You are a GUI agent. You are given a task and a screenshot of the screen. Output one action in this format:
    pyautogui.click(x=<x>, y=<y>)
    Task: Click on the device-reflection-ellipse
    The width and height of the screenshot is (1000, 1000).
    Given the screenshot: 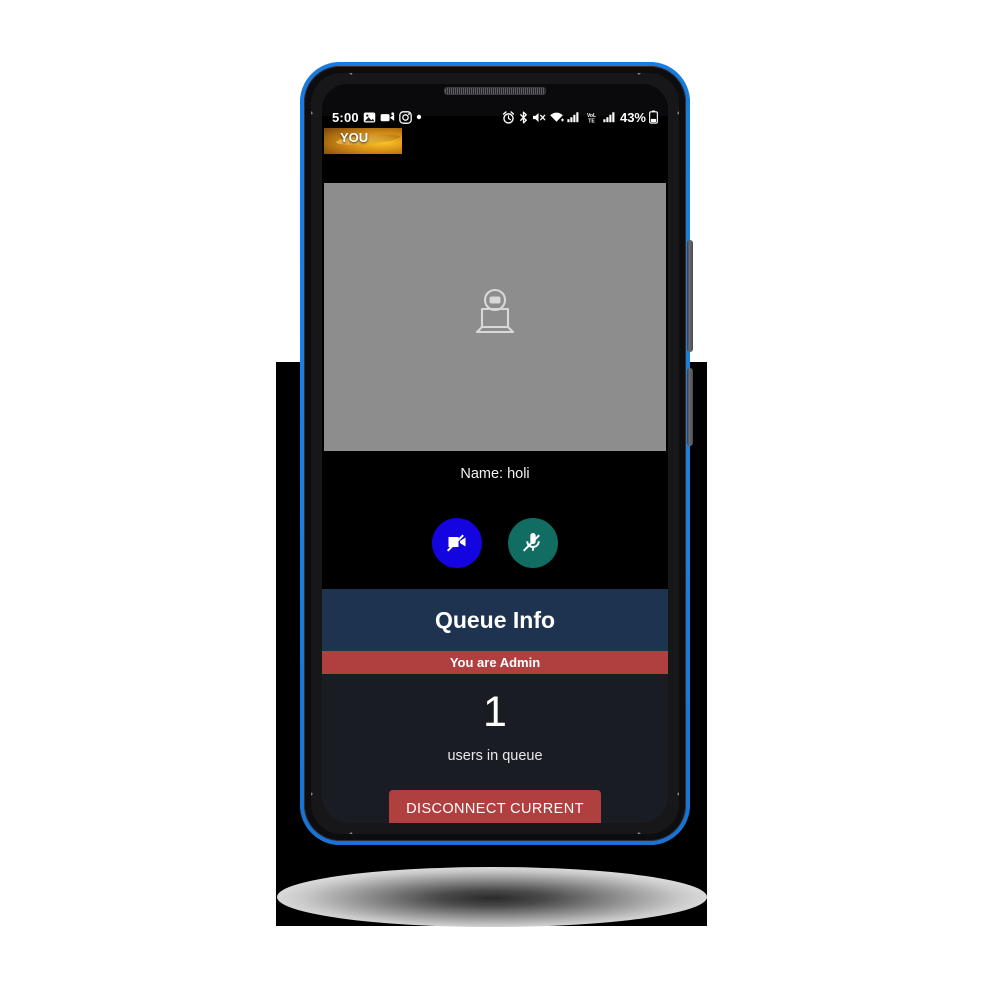 What is the action you would take?
    pyautogui.click(x=492, y=897)
    